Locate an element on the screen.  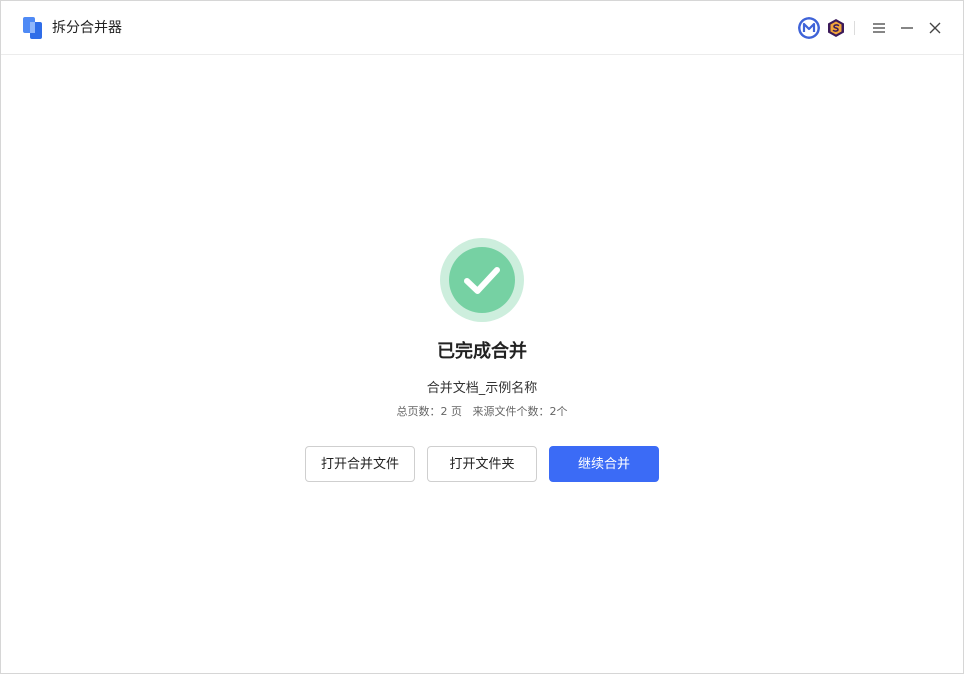
minimize-icon is located at coordinates (907, 28).